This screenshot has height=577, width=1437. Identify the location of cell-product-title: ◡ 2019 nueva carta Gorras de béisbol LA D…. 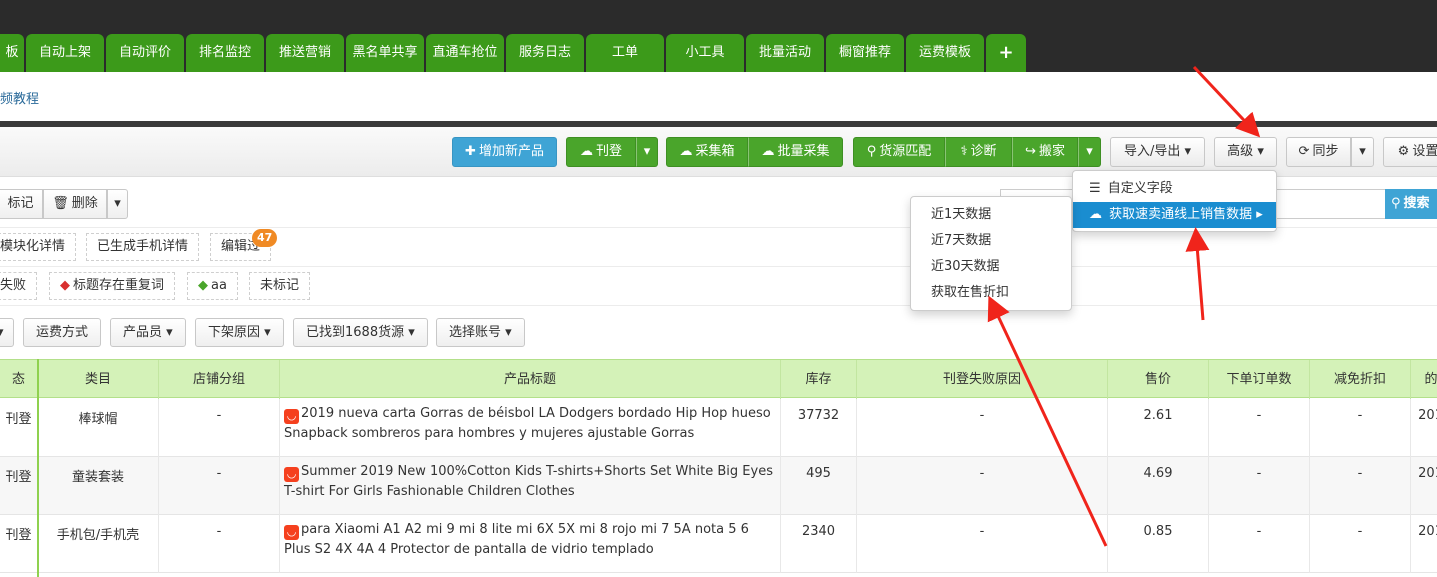
(530, 428).